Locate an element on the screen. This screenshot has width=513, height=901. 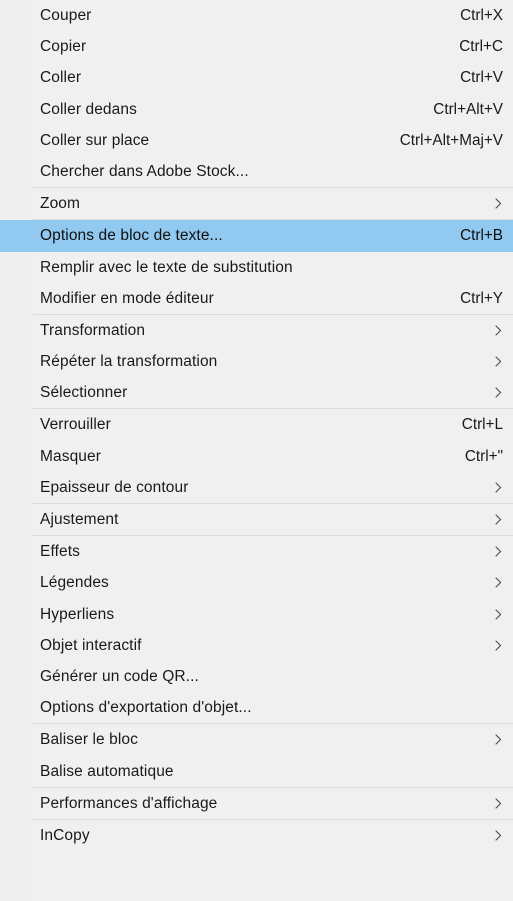
menu-item: Hyperliens is located at coordinates (256, 614).